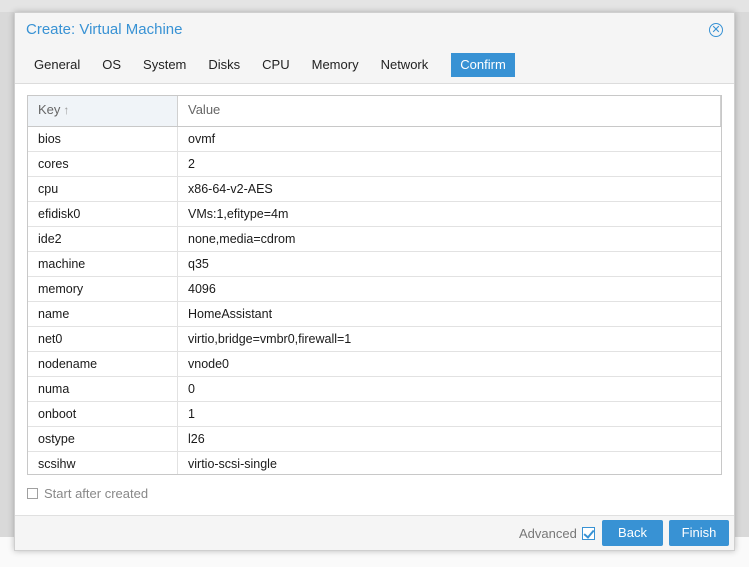 The image size is (749, 567). What do you see at coordinates (191, 414) in the screenshot?
I see `row-value: 1` at bounding box center [191, 414].